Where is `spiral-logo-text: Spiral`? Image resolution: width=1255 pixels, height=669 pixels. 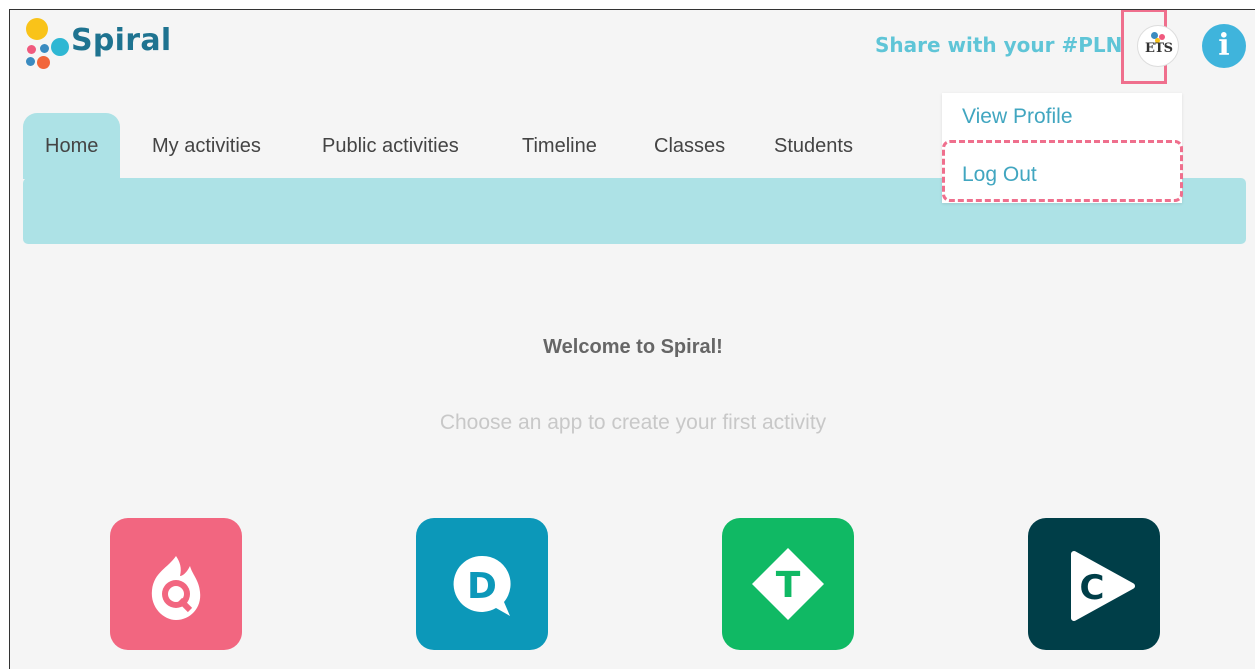 spiral-logo-text: Spiral is located at coordinates (121, 40).